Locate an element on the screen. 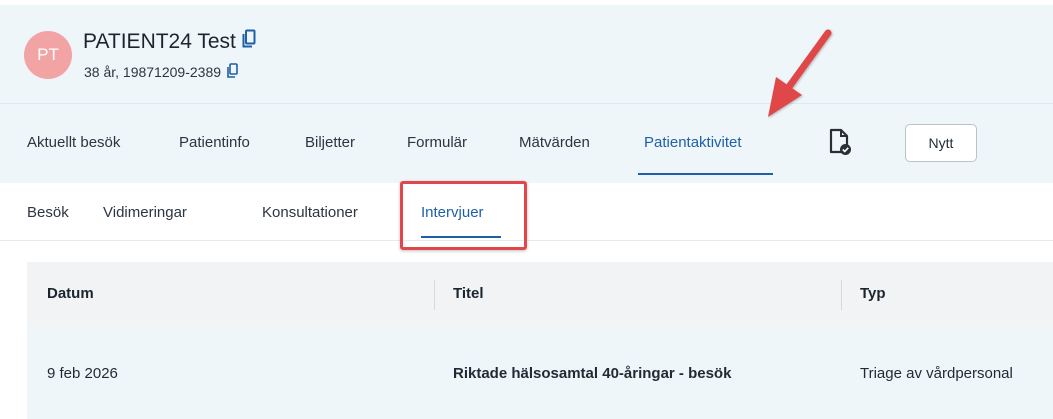 This screenshot has width=1053, height=419. patient-age-id: 38 år, 19871209-2389 is located at coordinates (153, 72).